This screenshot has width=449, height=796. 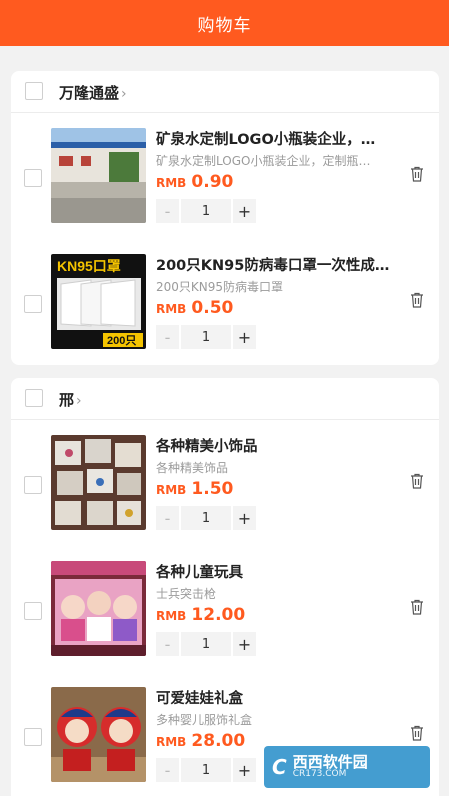 I want to click on product-name: 各种儿童玩具, so click(x=278, y=571).